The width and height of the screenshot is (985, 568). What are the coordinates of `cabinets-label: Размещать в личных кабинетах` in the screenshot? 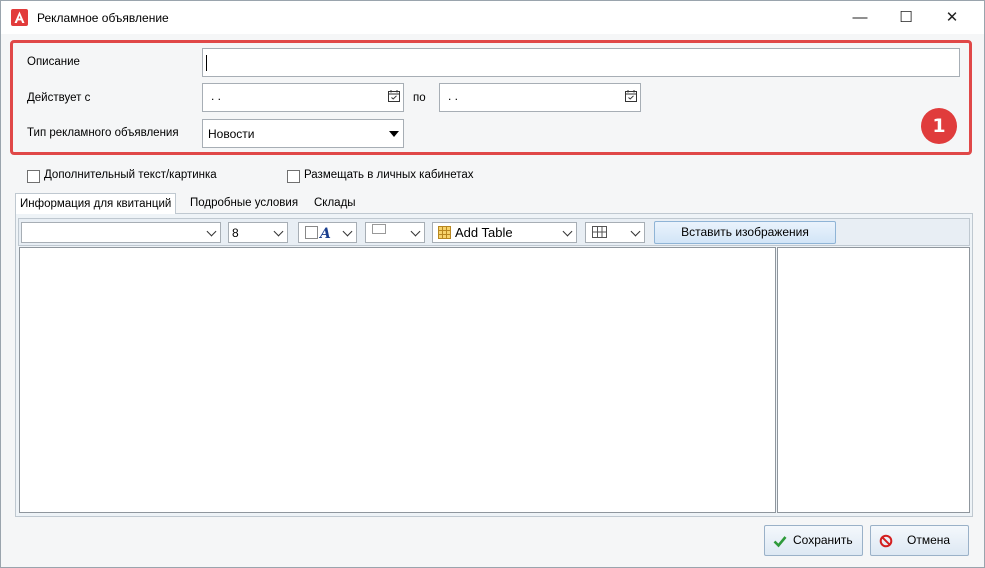 It's located at (389, 175).